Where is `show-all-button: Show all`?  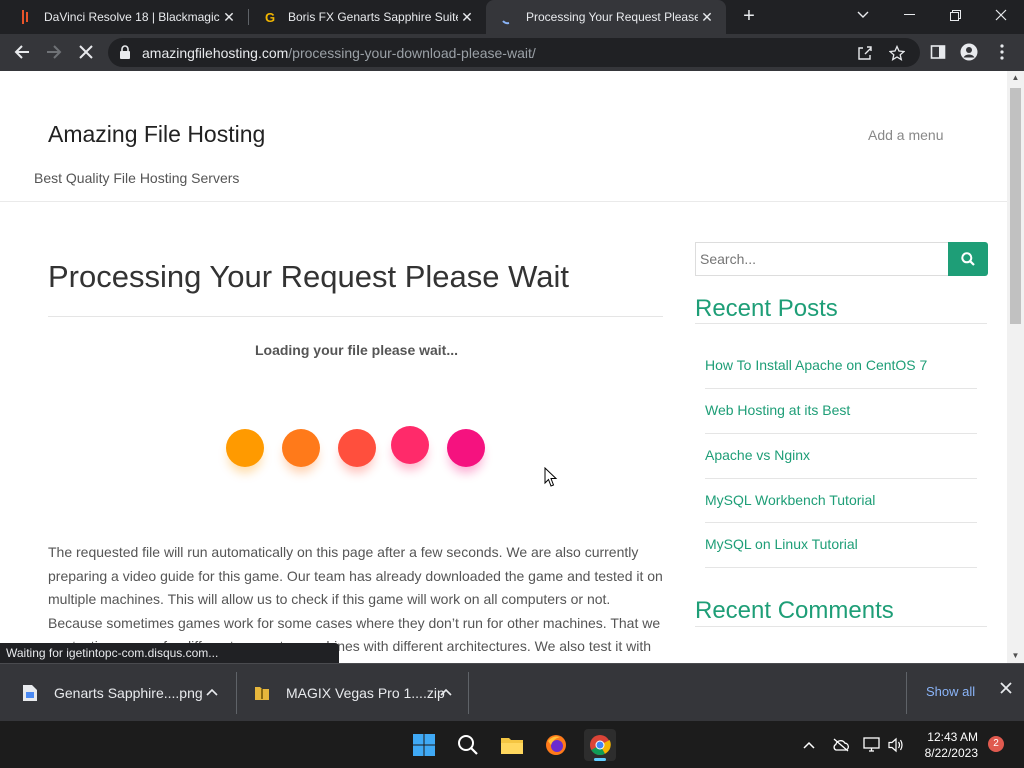
show-all-button: Show all is located at coordinates (950, 691).